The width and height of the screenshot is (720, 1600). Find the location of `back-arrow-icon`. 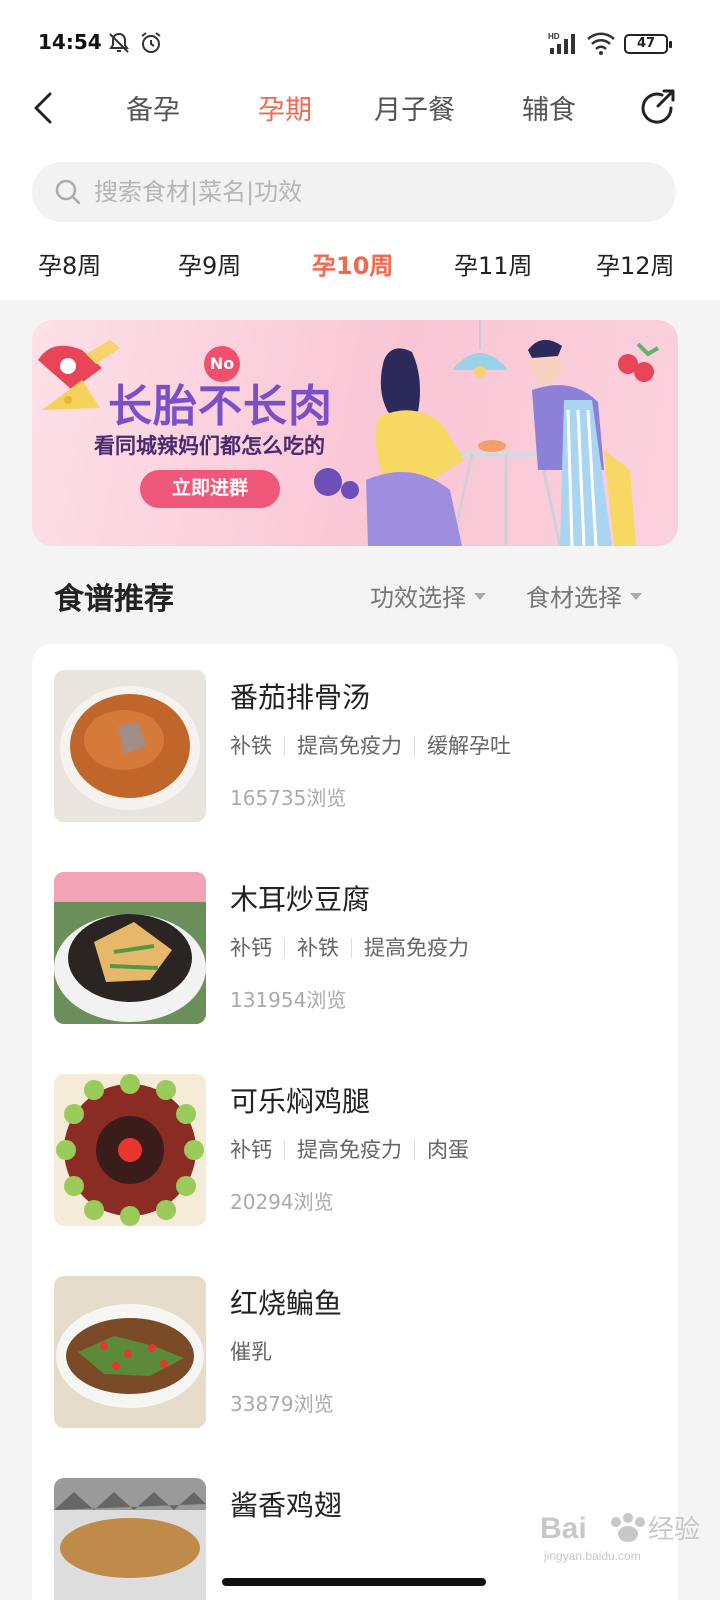

back-arrow-icon is located at coordinates (46, 108).